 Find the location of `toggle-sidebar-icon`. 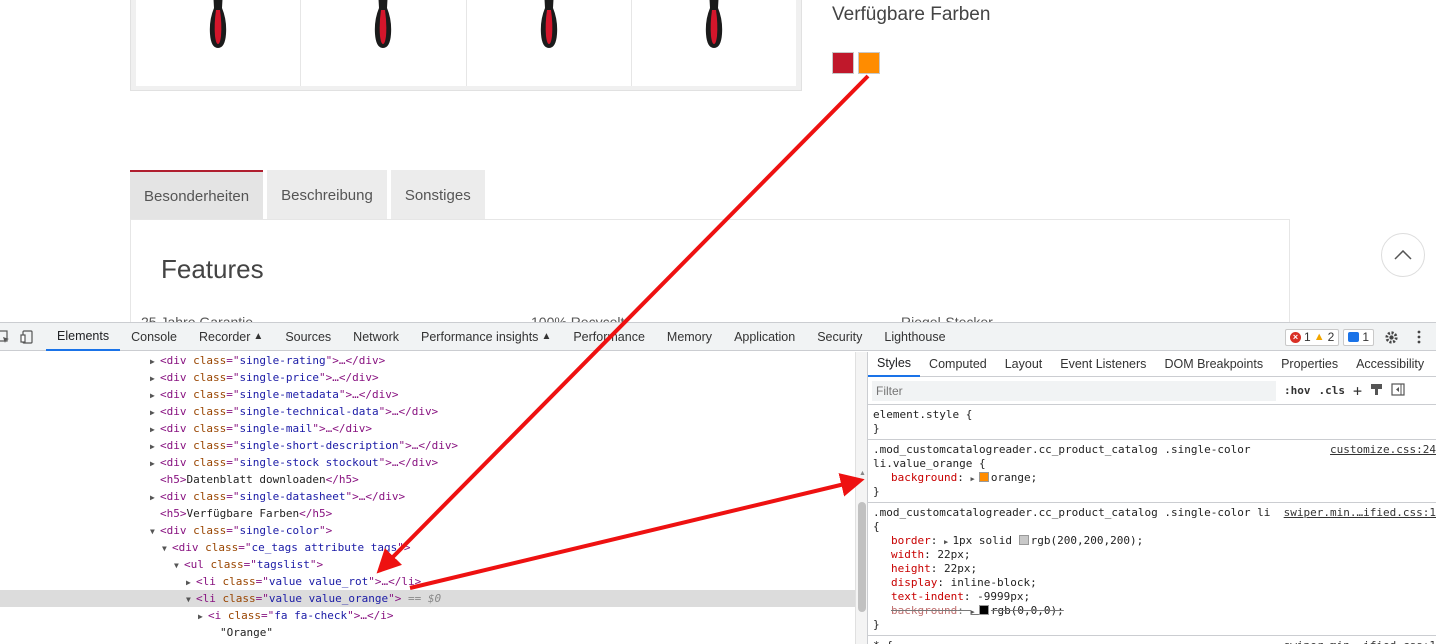

toggle-sidebar-icon is located at coordinates (1398, 390).